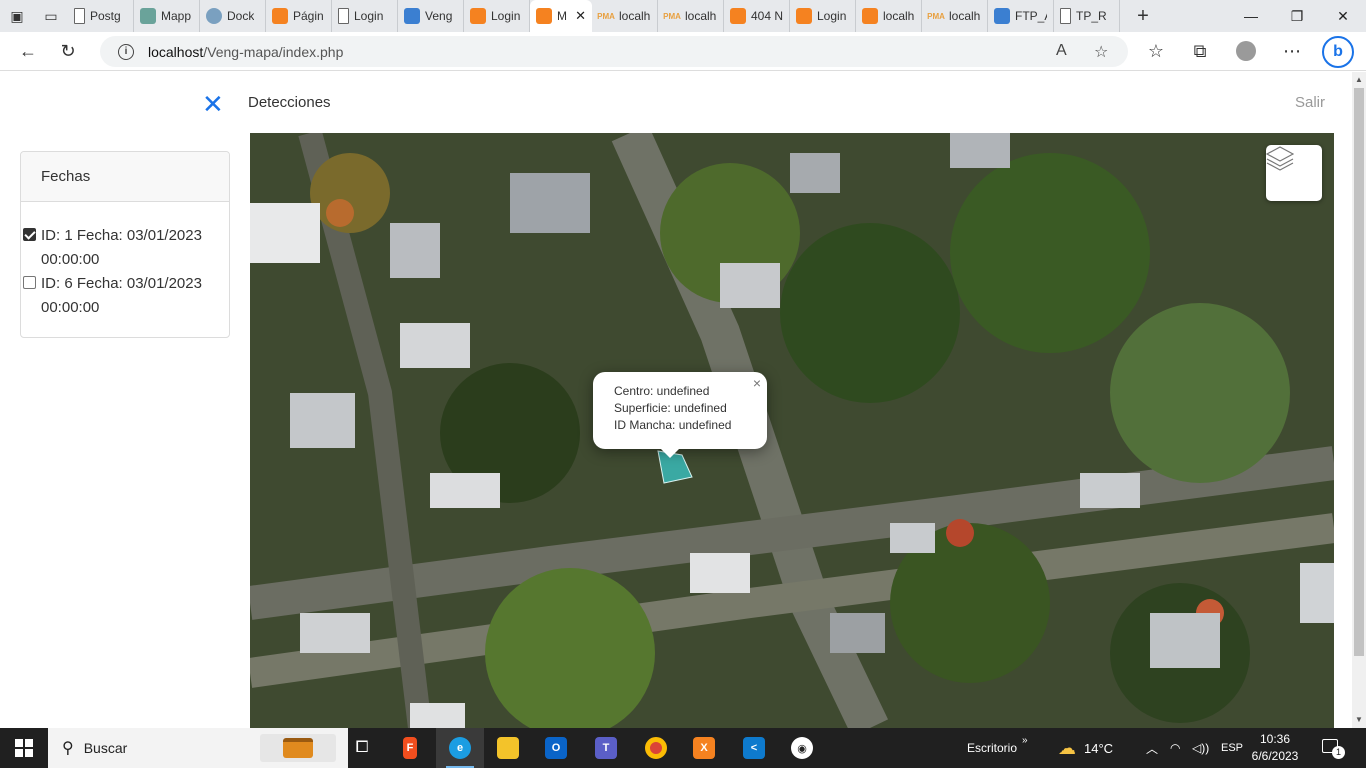 This screenshot has height=768, width=1366. Describe the element at coordinates (460, 748) in the screenshot. I see `edge-icon: e` at that location.